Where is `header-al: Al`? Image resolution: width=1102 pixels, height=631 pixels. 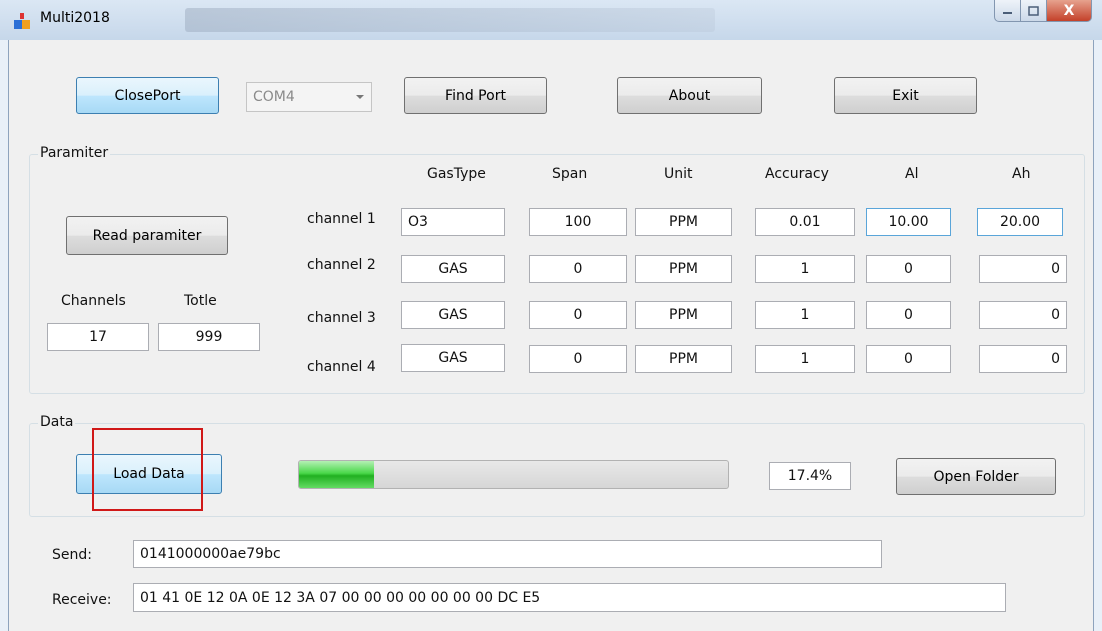 header-al: Al is located at coordinates (912, 174).